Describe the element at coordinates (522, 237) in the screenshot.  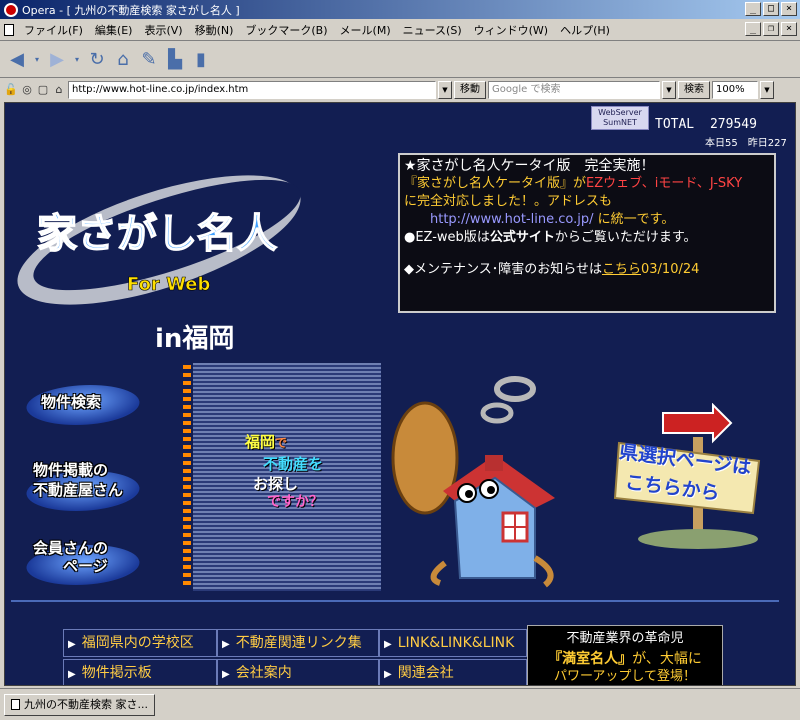
I see `news-official-site: 公式サイト` at that location.